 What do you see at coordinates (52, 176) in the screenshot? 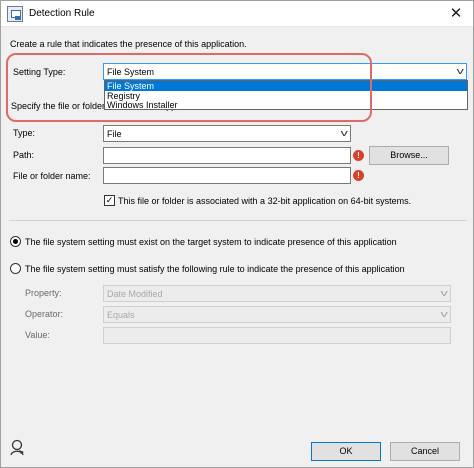
I see `file-or-folder-name-label: File or folder name:` at bounding box center [52, 176].